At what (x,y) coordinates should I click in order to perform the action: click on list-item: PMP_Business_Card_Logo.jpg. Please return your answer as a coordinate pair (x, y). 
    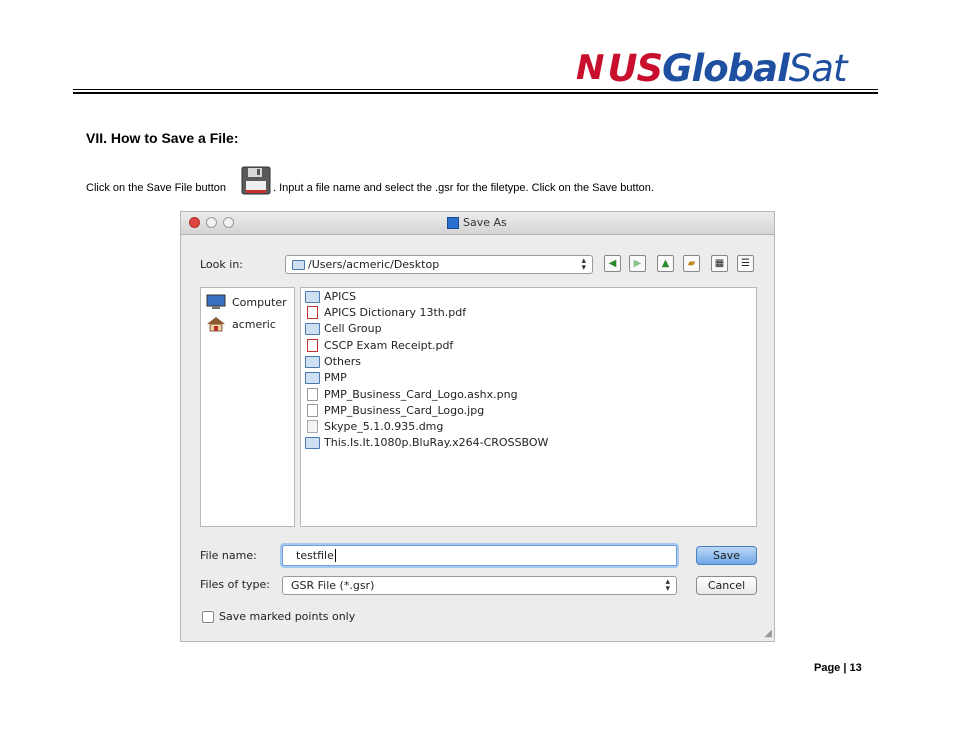
    Looking at the image, I should click on (394, 410).